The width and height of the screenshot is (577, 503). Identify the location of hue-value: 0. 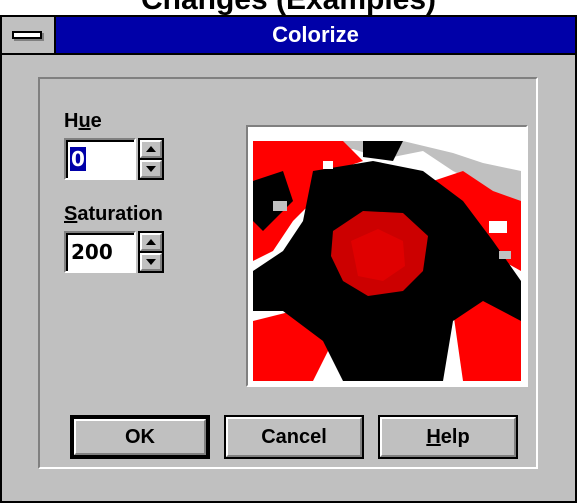
(78, 159).